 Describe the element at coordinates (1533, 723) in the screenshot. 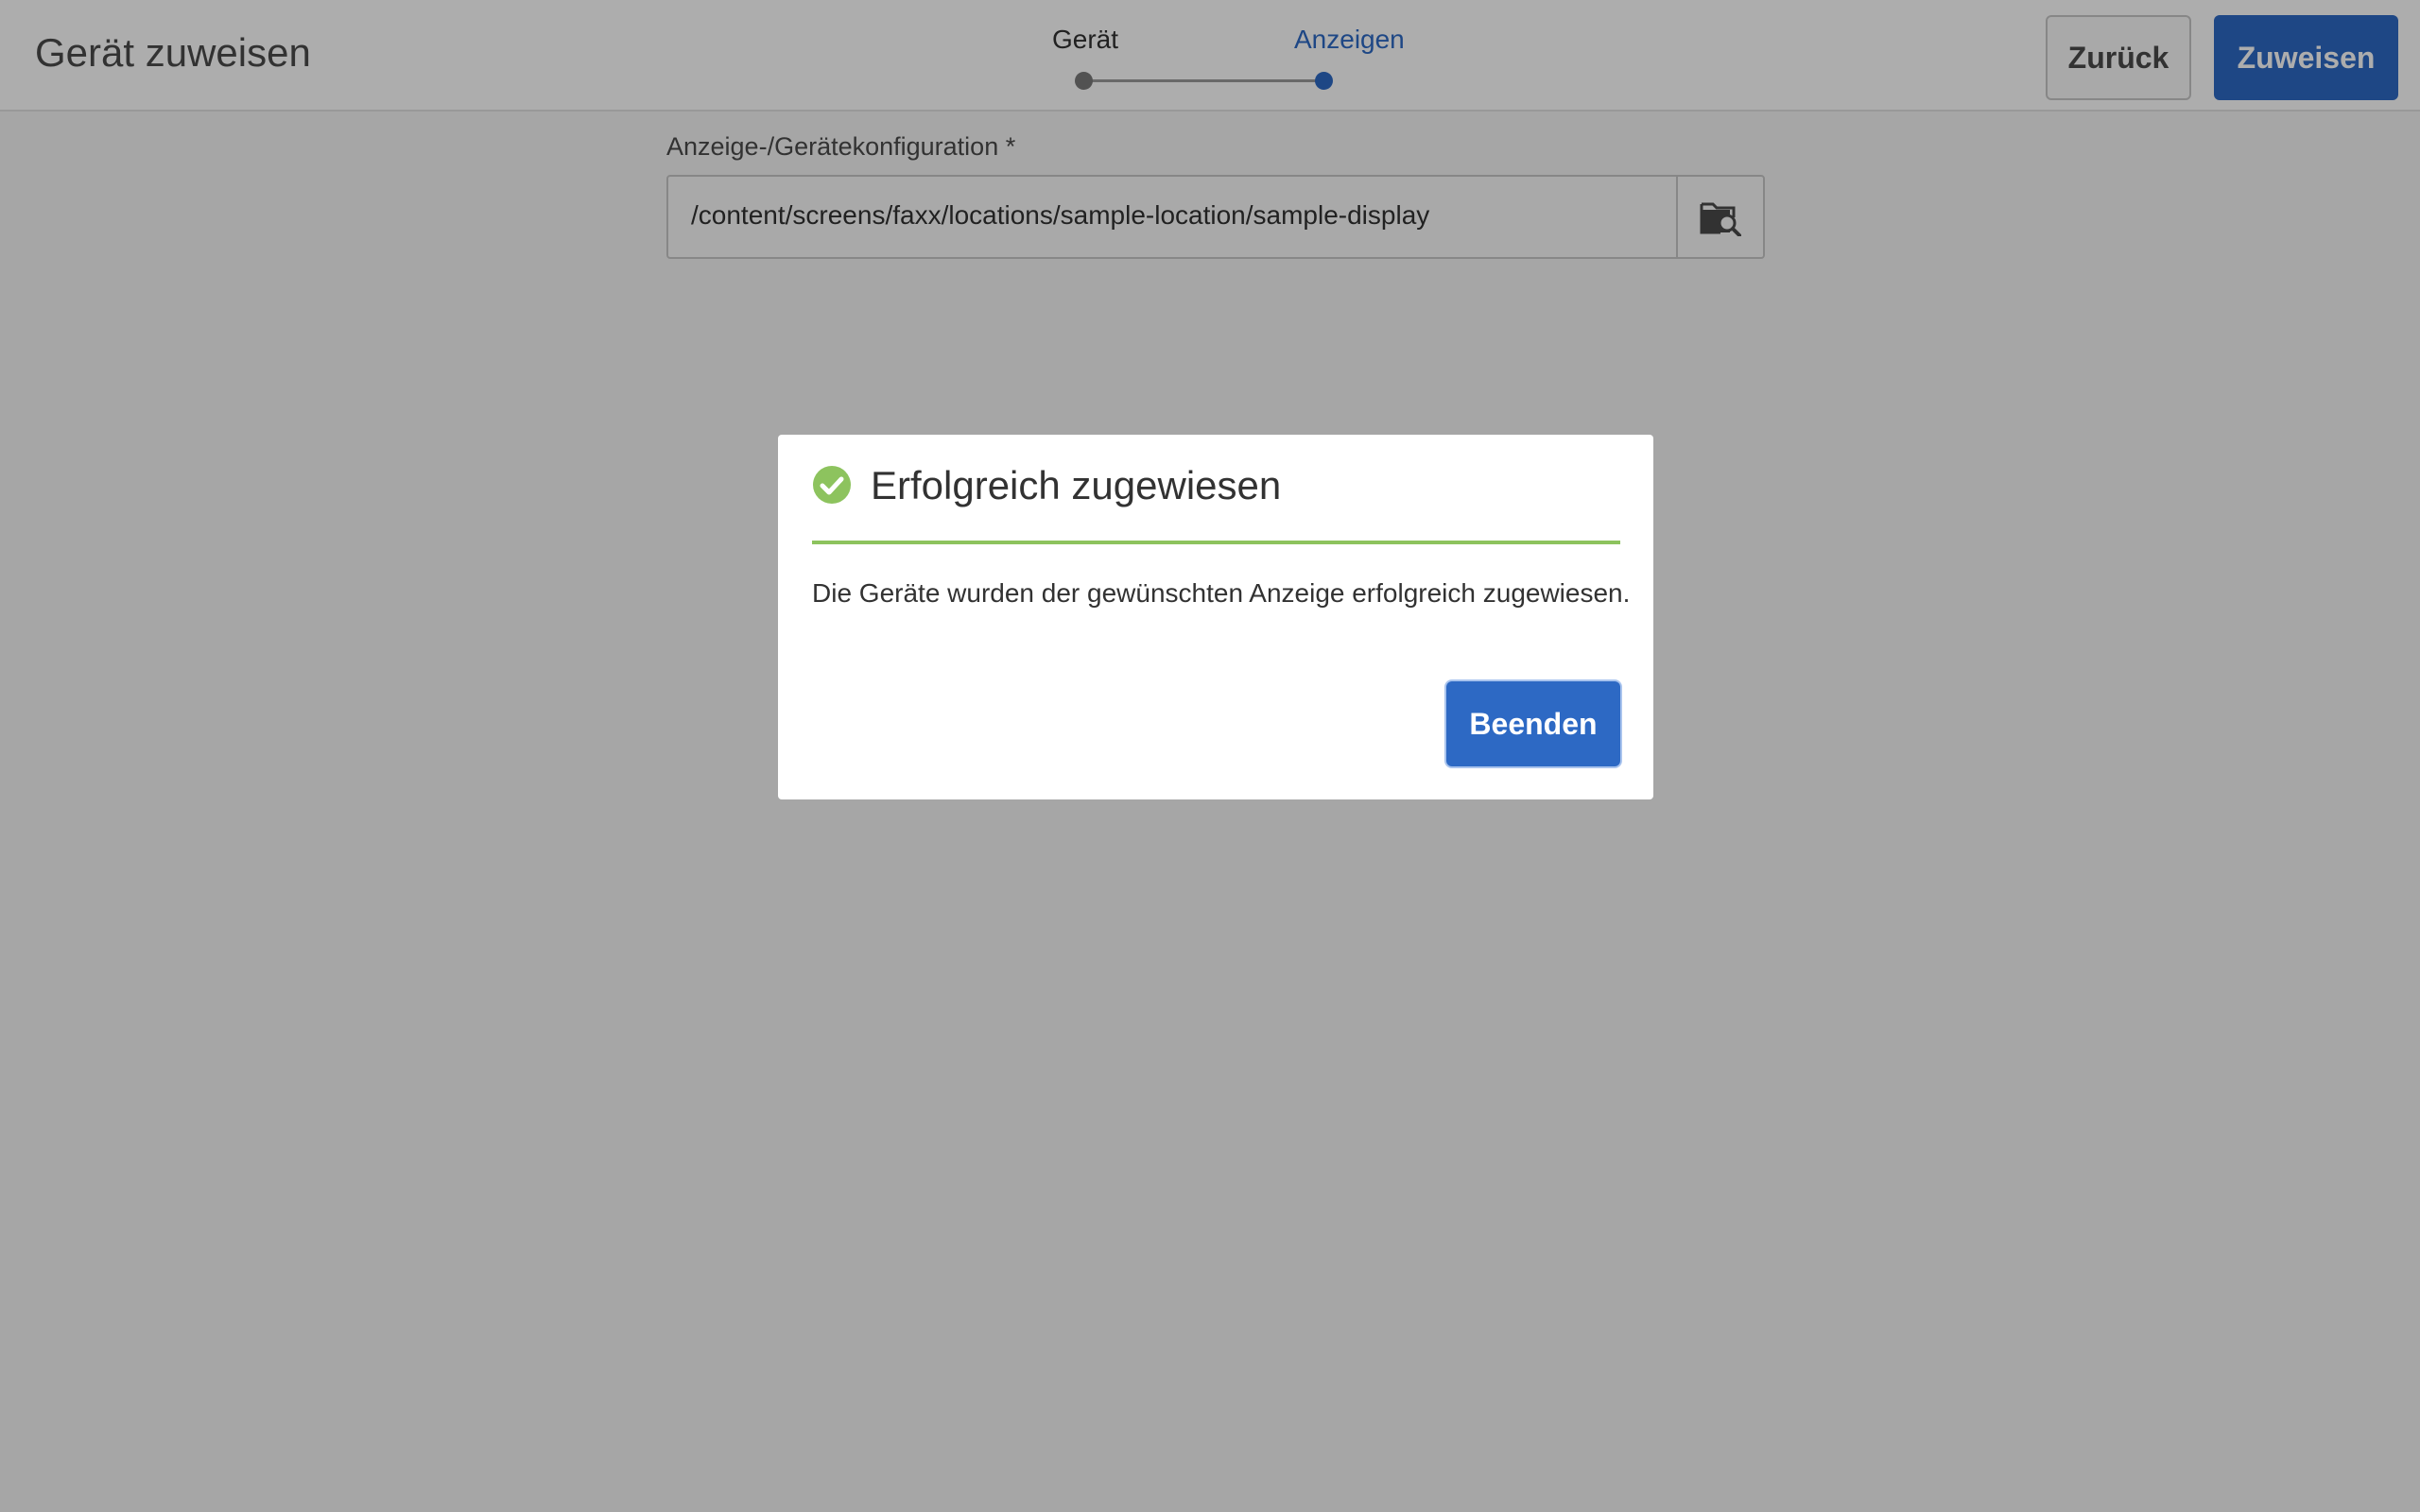

I see `finish-button: Beenden` at that location.